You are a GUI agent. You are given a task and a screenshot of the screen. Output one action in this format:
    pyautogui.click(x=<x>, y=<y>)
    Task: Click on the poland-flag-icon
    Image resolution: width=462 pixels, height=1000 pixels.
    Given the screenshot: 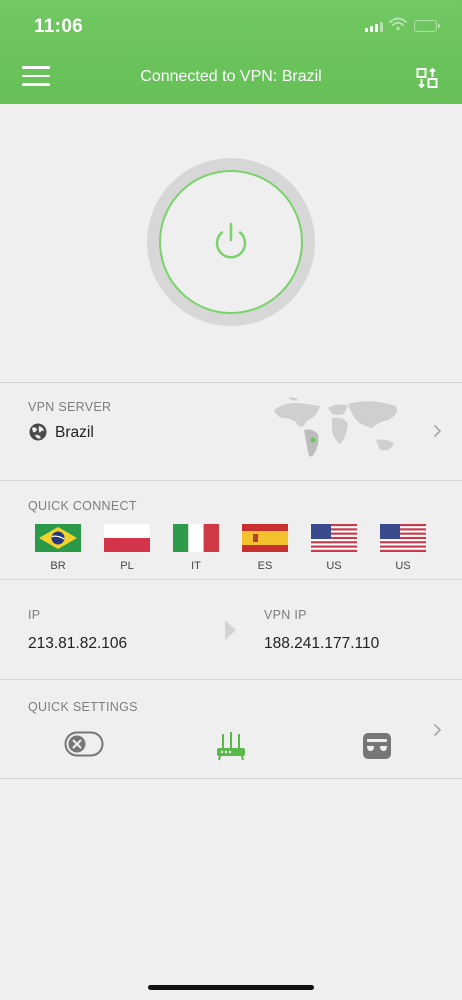 What is the action you would take?
    pyautogui.click(x=127, y=538)
    